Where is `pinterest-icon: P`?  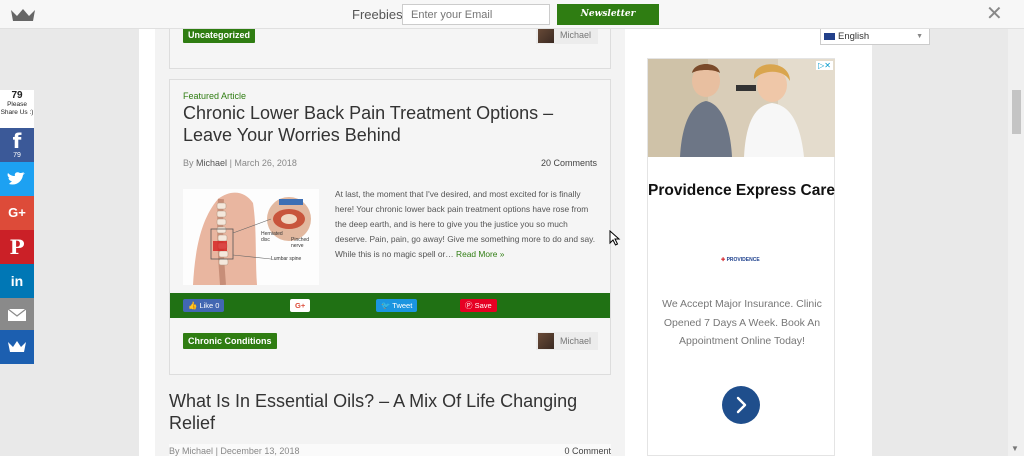 pinterest-icon: P is located at coordinates (17, 247).